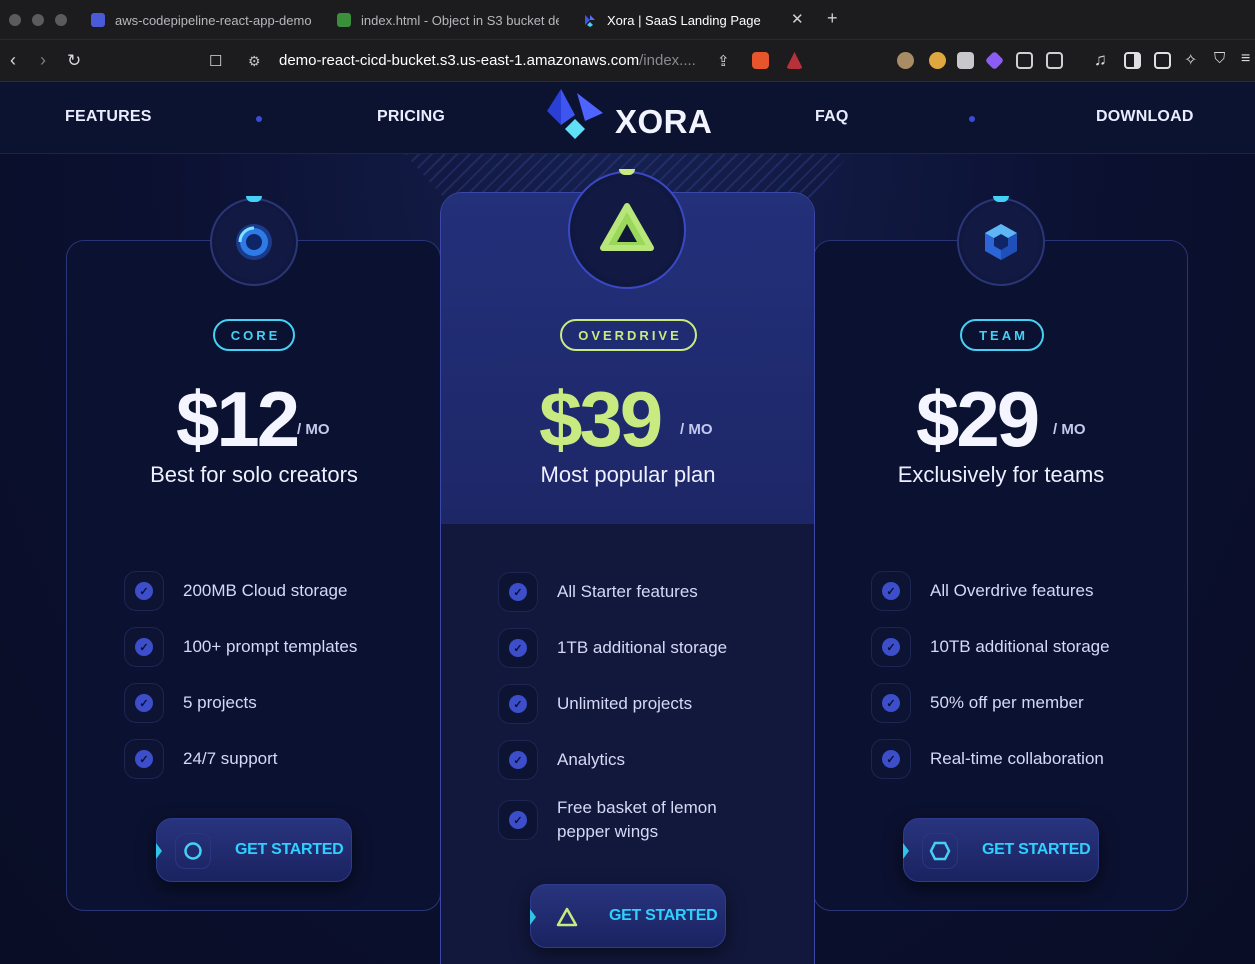  What do you see at coordinates (254, 61) in the screenshot?
I see `site-settings-icon: ⚙` at bounding box center [254, 61].